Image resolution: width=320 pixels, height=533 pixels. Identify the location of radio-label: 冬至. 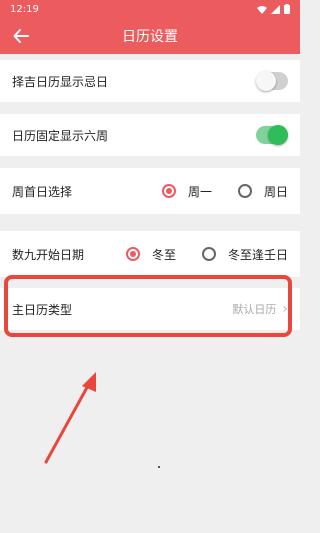
(163, 254).